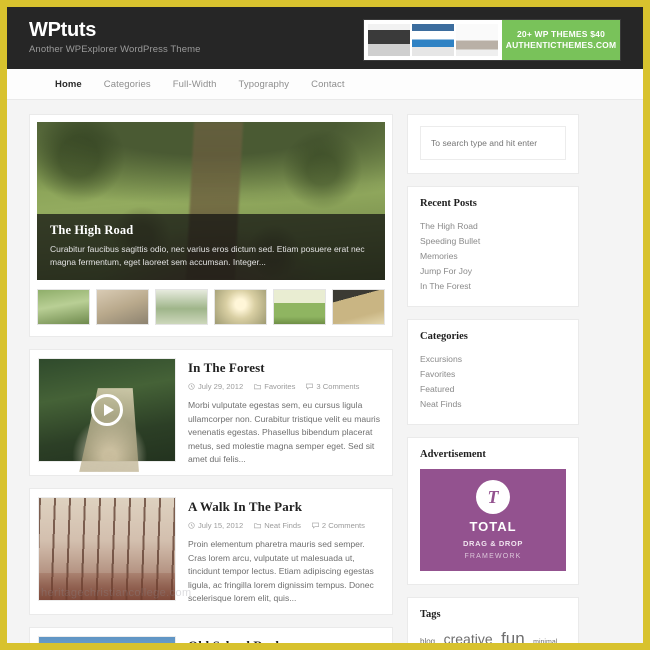 This screenshot has width=650, height=650. Describe the element at coordinates (493, 240) in the screenshot. I see `list-item: Speeding Bullet` at that location.